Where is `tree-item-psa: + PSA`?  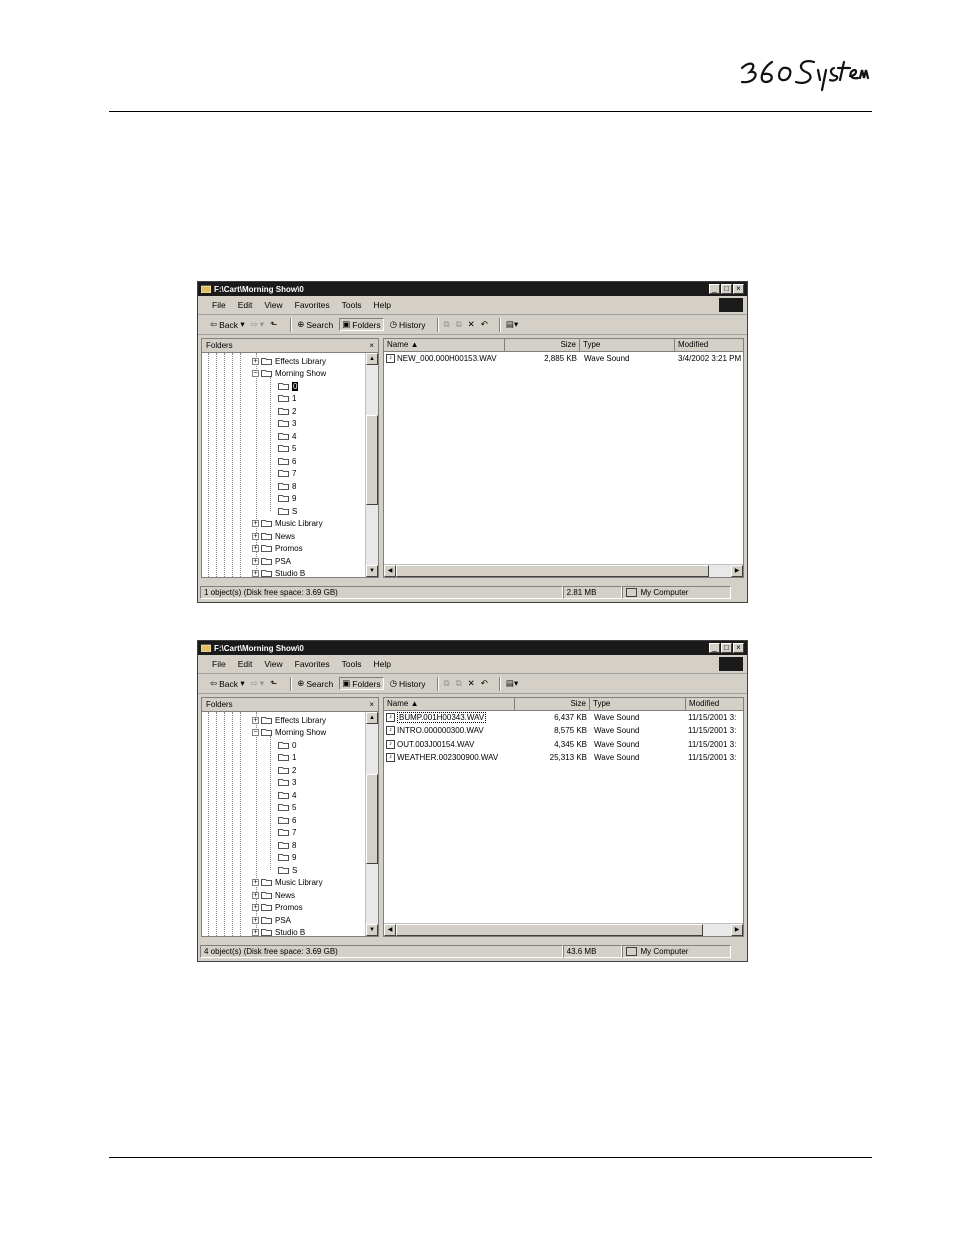
tree-item-psa: + PSA is located at coordinates (271, 920).